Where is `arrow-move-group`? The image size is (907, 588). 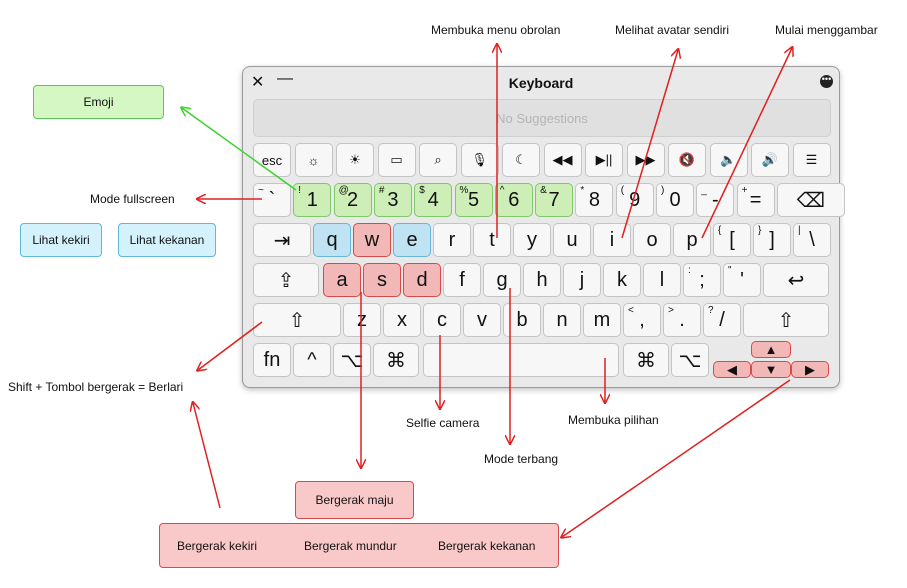 arrow-move-group is located at coordinates (676, 458).